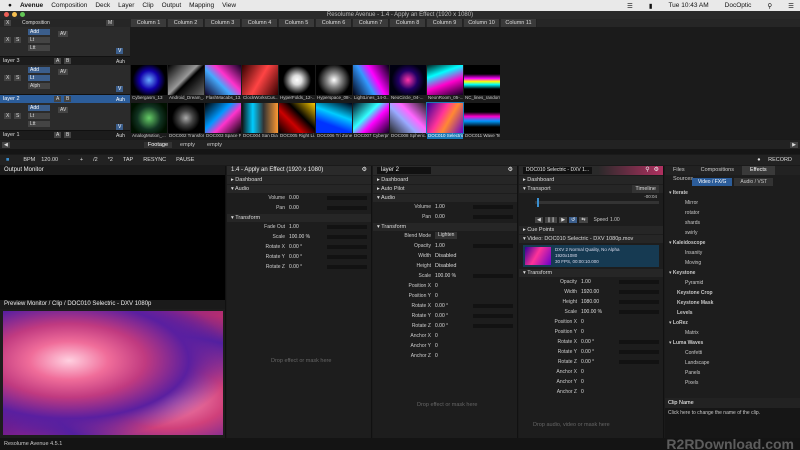  What do you see at coordinates (445, 306) in the screenshot?
I see `param-row: Rotate X 0.00 °` at bounding box center [445, 306].